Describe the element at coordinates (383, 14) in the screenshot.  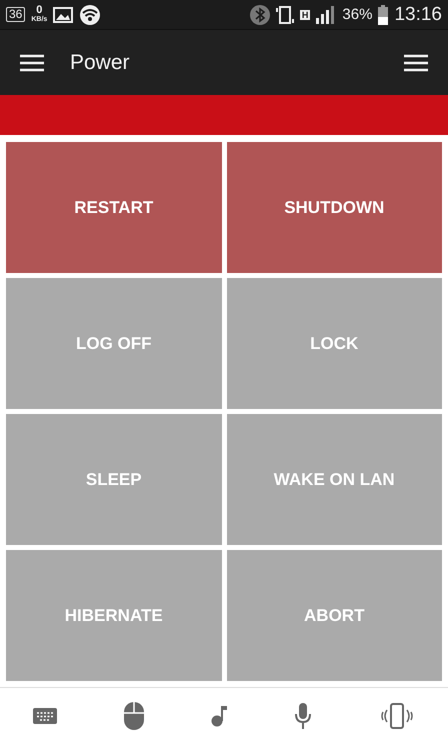
I see `battery-icon` at that location.